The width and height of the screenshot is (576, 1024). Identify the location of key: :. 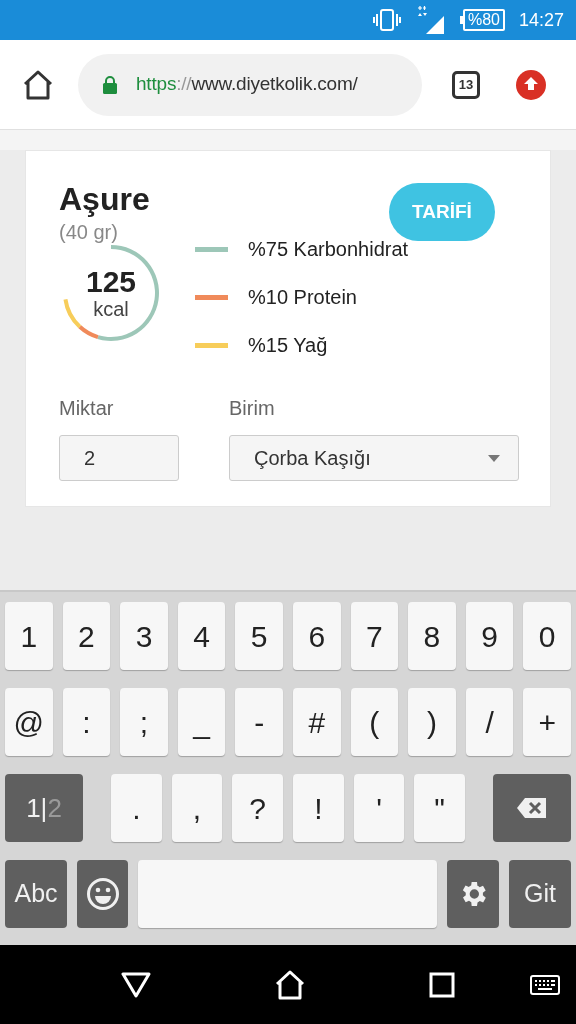
(86, 722).